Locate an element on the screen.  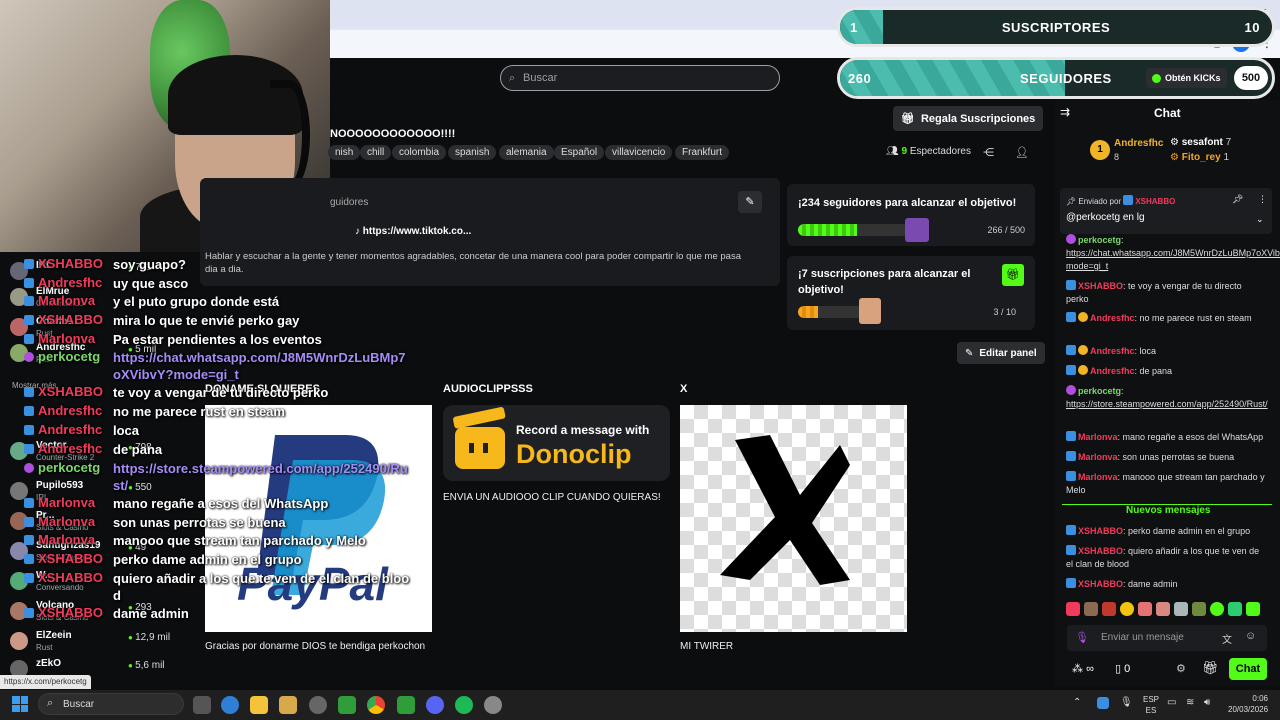
top-supporter-2-name: sesafont is located at coordinates (1202, 142).